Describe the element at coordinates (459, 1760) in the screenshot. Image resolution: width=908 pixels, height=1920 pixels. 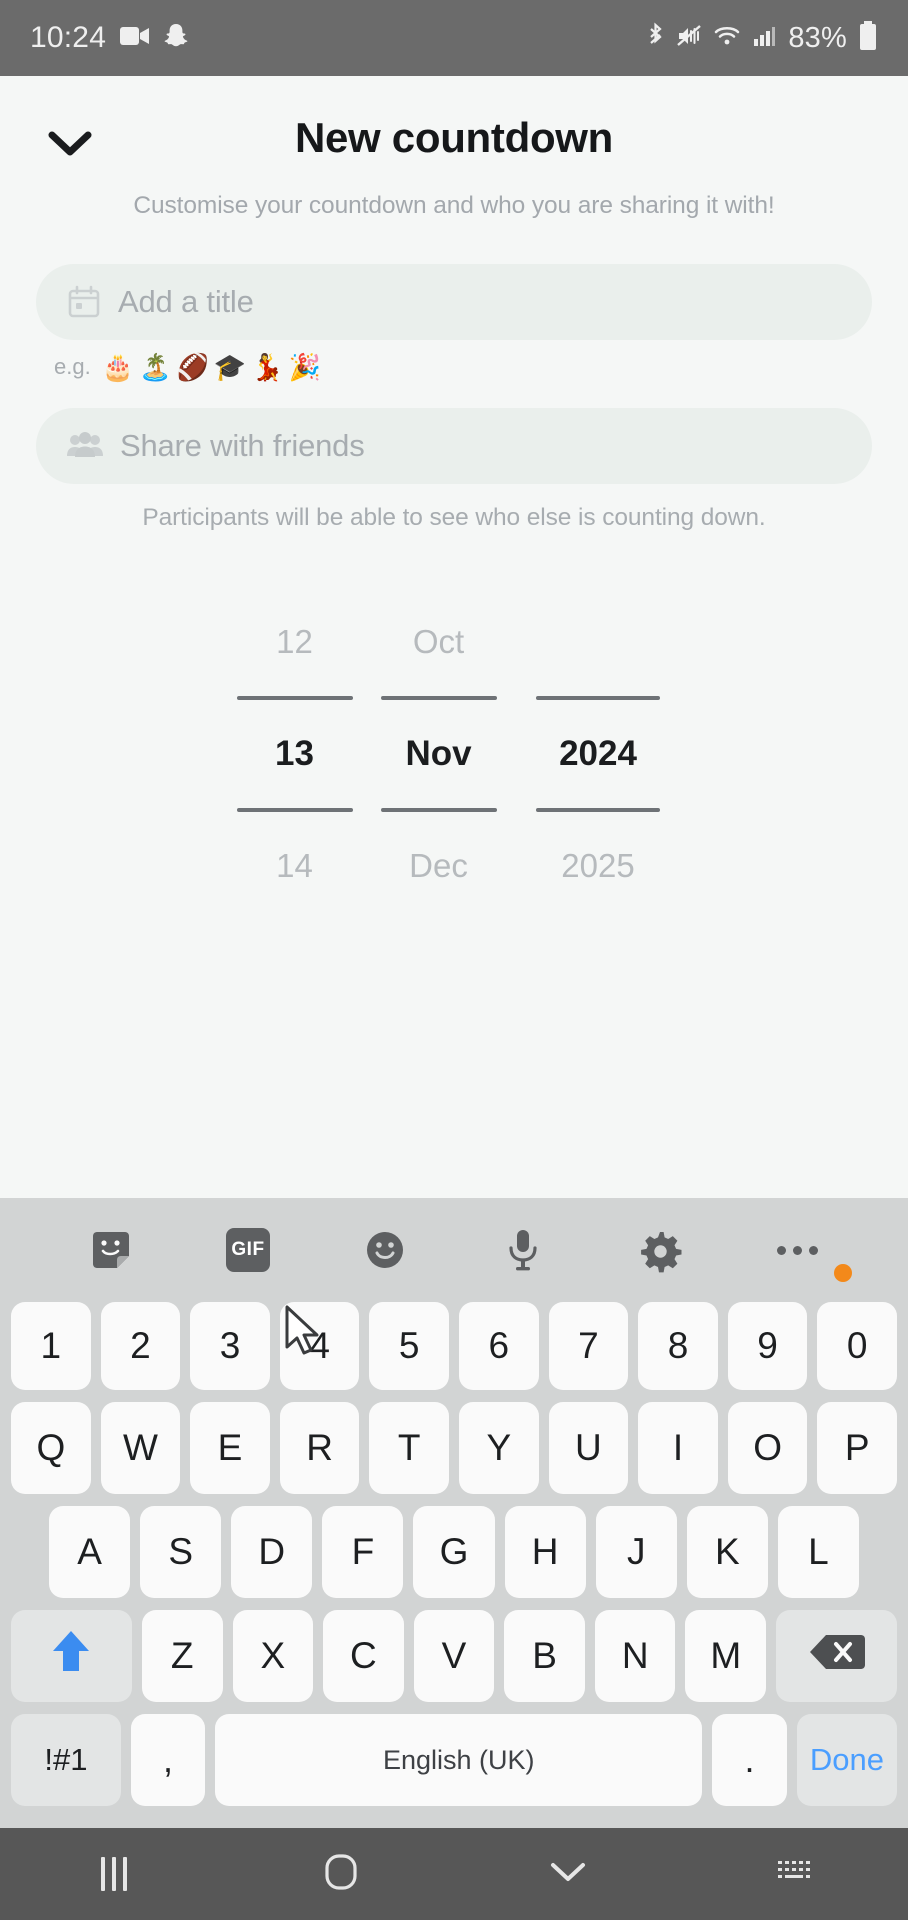
I see `space-key: English (UK)` at that location.